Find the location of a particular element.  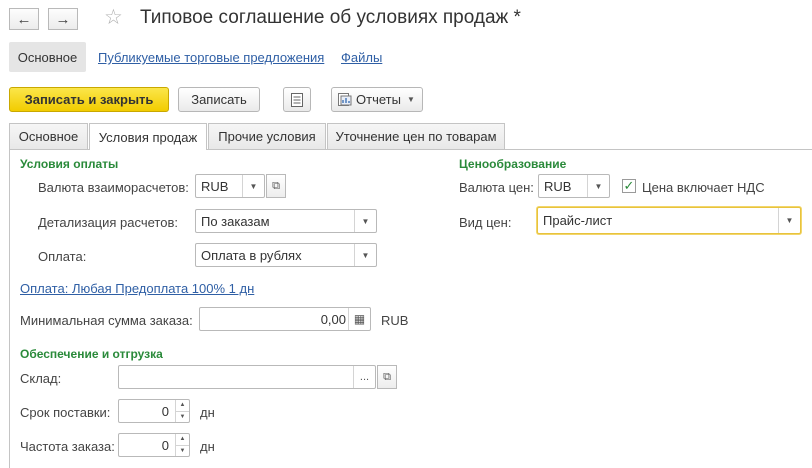

back-button: ← is located at coordinates (24, 19).